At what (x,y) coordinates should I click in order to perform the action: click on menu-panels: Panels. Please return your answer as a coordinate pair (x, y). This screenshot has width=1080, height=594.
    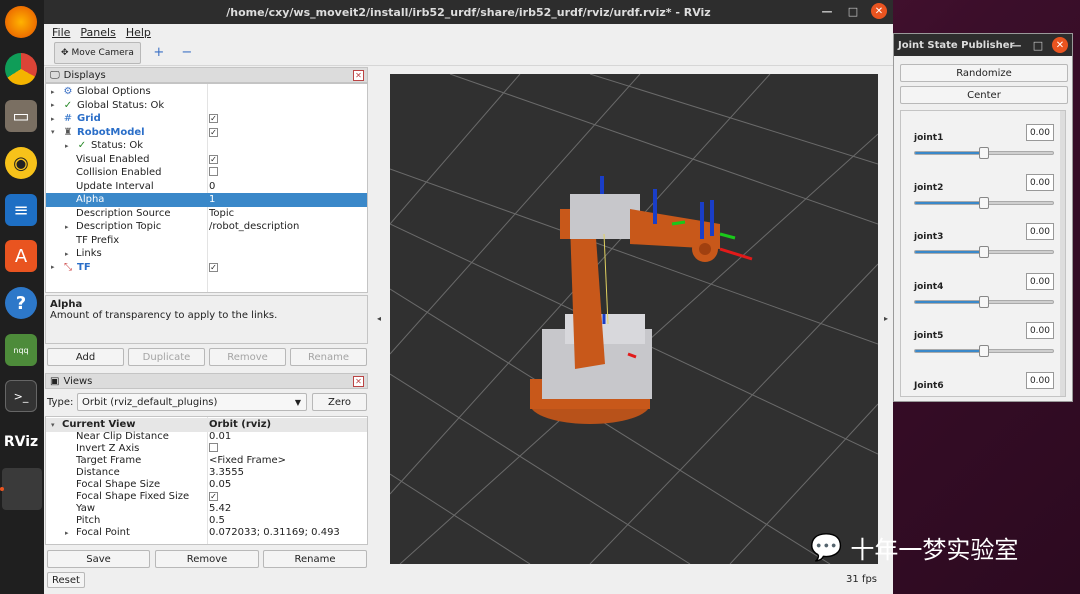
    Looking at the image, I should click on (97, 32).